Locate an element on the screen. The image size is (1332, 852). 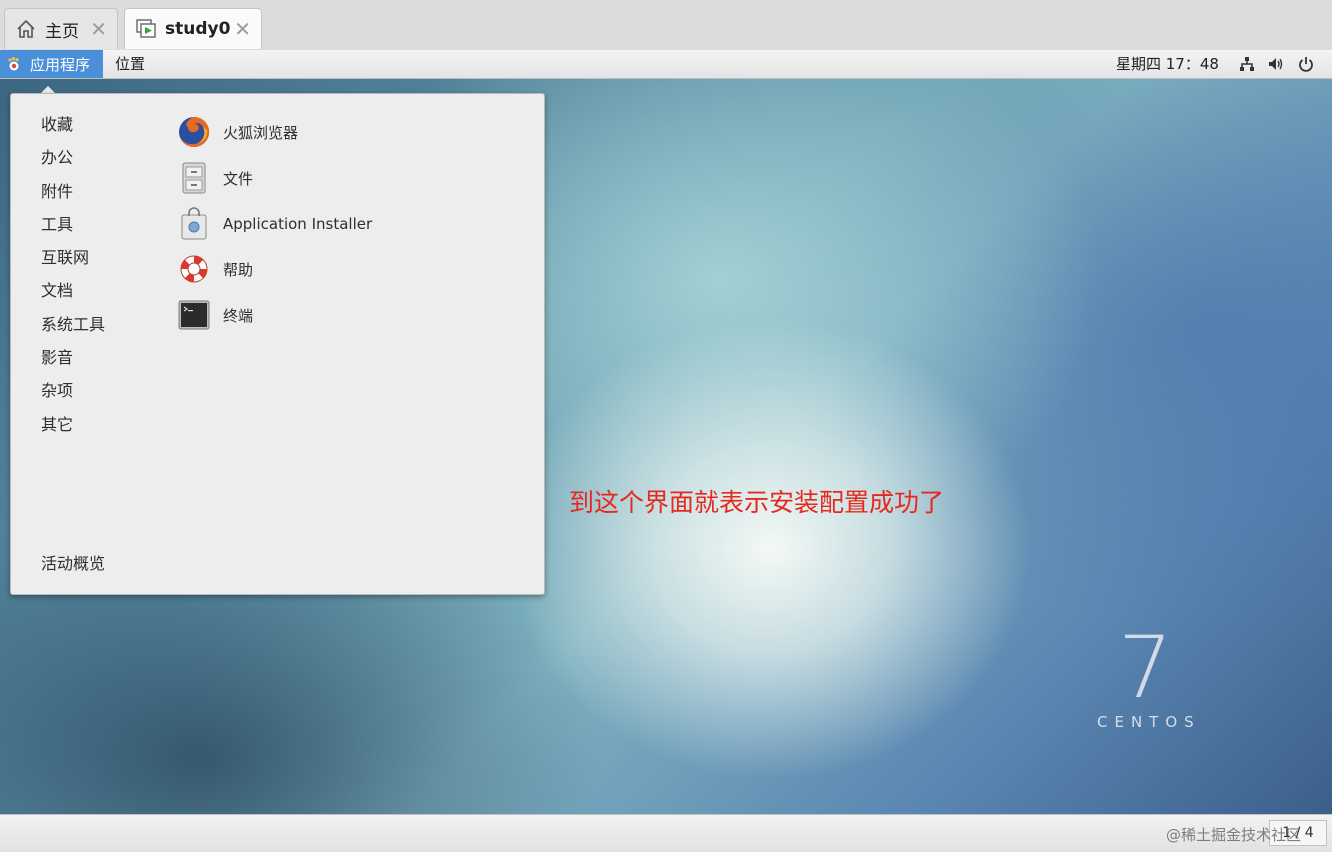
centos-number: 7 is located at coordinates (1145, 667).